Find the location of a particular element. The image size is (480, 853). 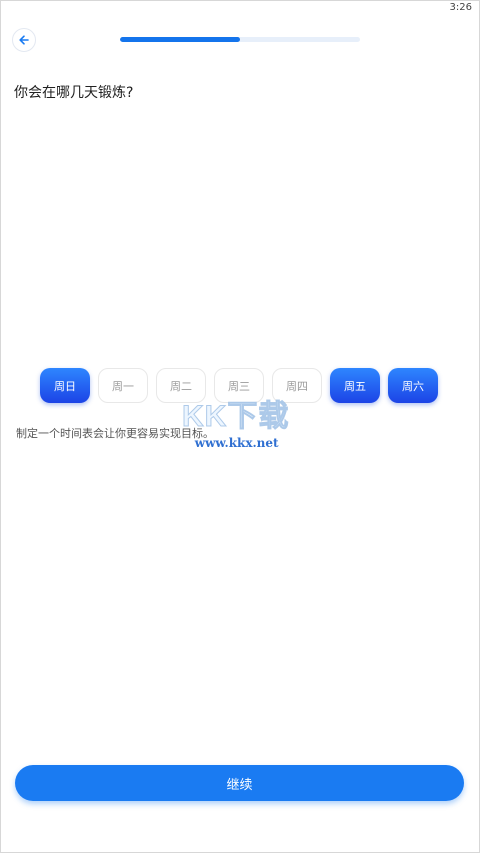

status-bar-time: 3:26 is located at coordinates (460, 7).